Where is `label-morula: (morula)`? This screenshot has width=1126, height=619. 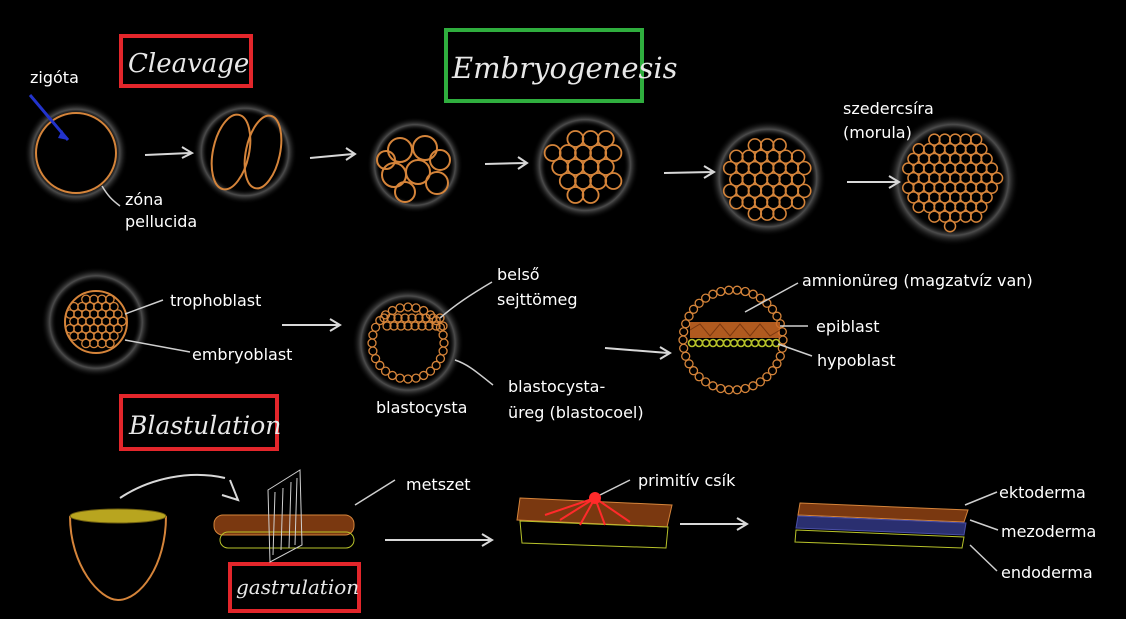 label-morula: (morula) is located at coordinates (877, 132).